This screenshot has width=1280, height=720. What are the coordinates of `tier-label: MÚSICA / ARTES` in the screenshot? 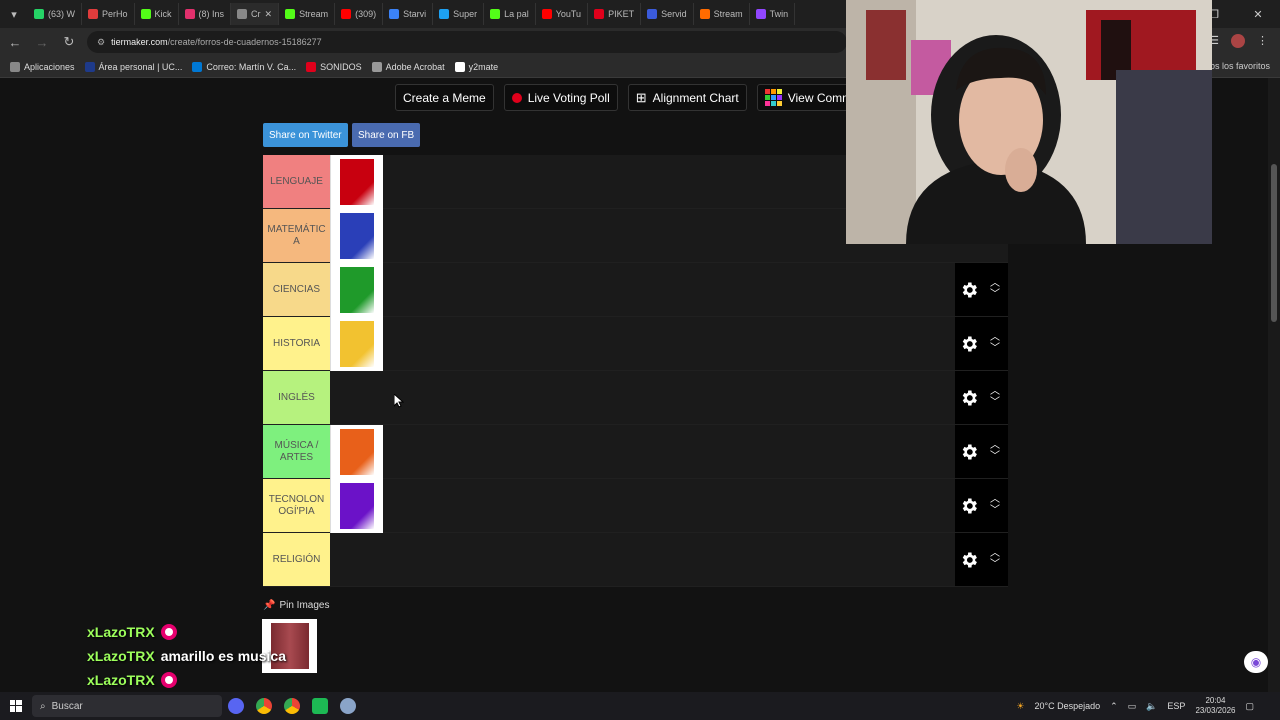 It's located at (296, 451).